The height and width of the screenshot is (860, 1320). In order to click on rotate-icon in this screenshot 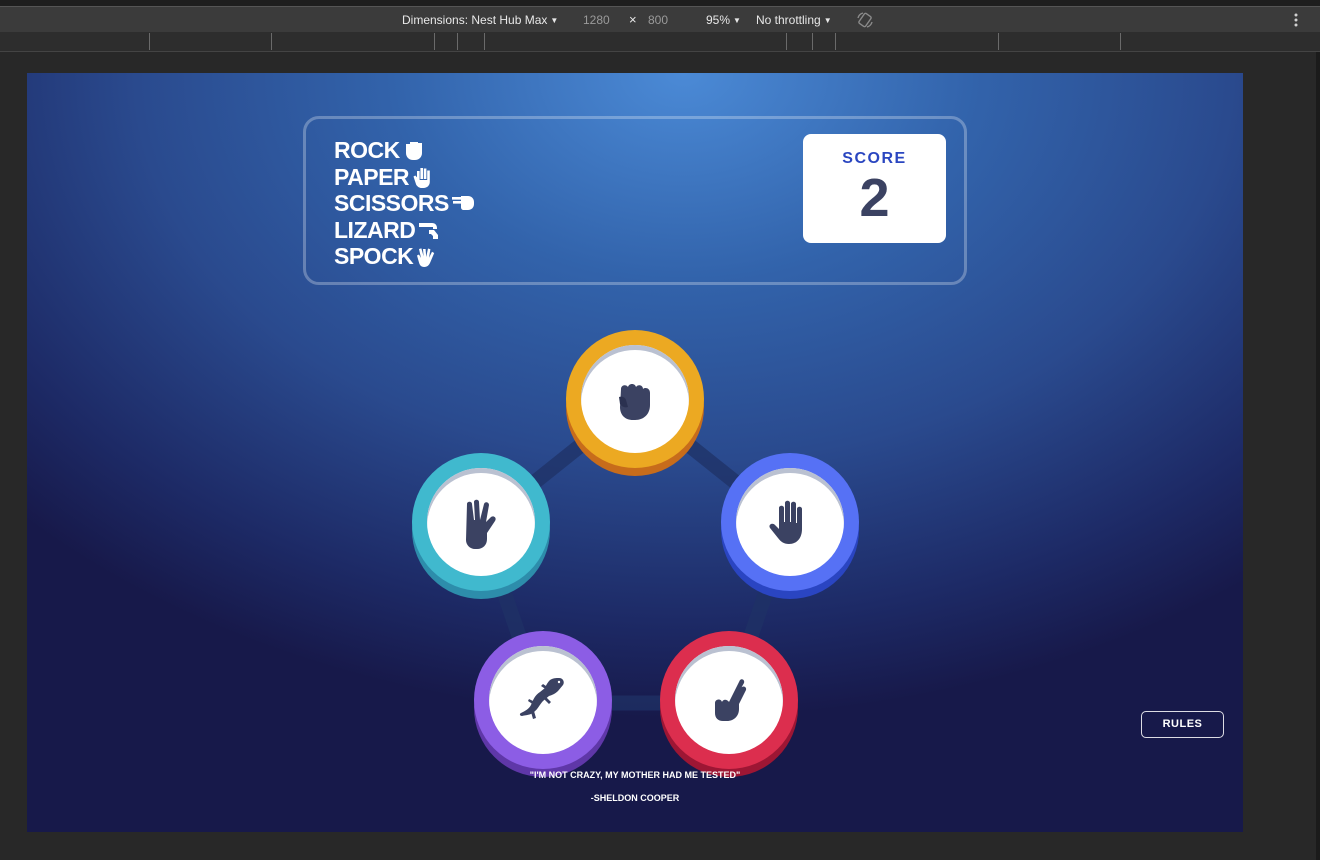, I will do `click(865, 20)`.